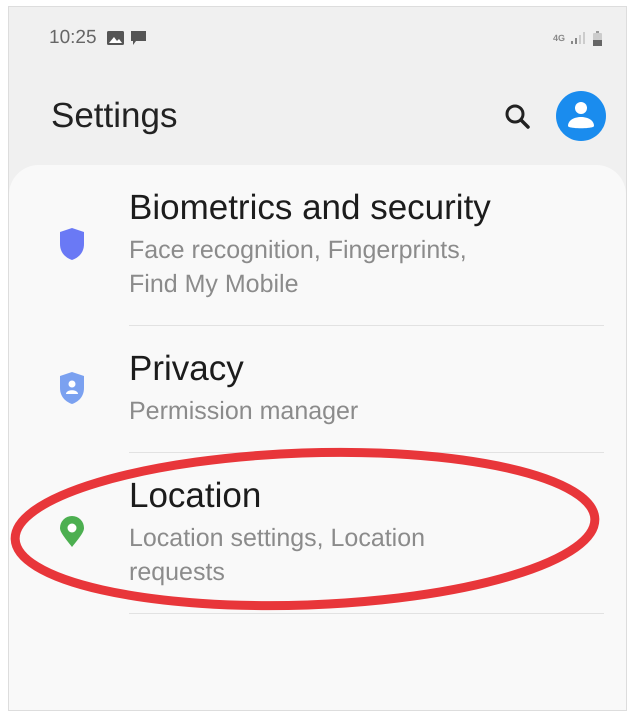 The height and width of the screenshot is (711, 635). Describe the element at coordinates (517, 116) in the screenshot. I see `search-icon` at that location.